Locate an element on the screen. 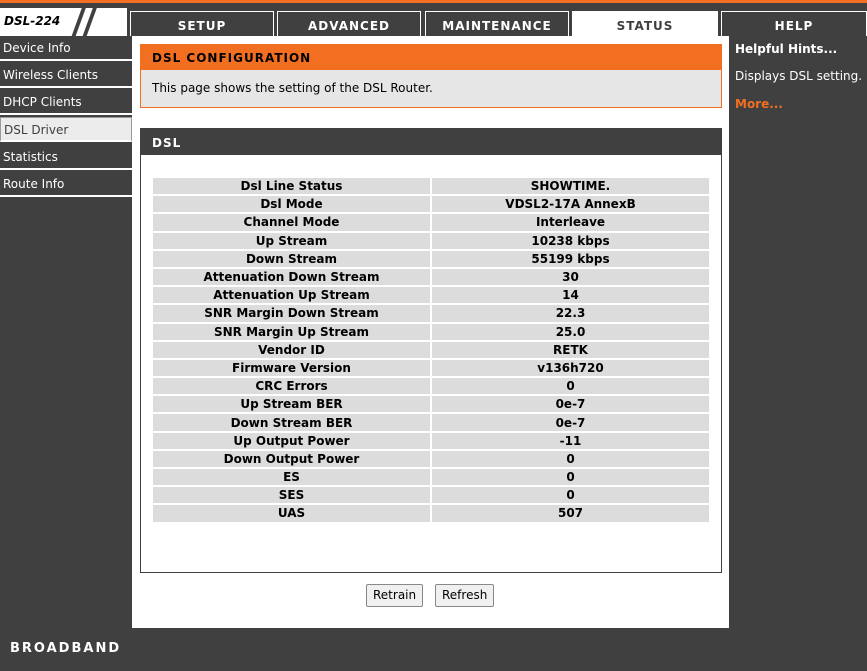 The height and width of the screenshot is (671, 867). row-label: Attenuation Up Stream is located at coordinates (291, 295).